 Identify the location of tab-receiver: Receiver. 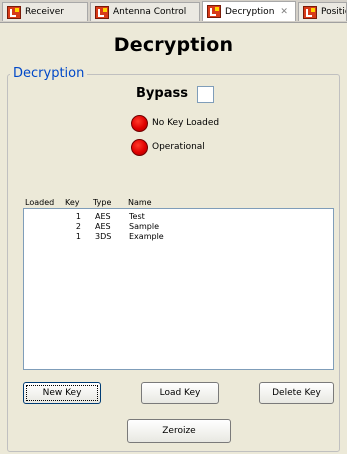
(45, 11).